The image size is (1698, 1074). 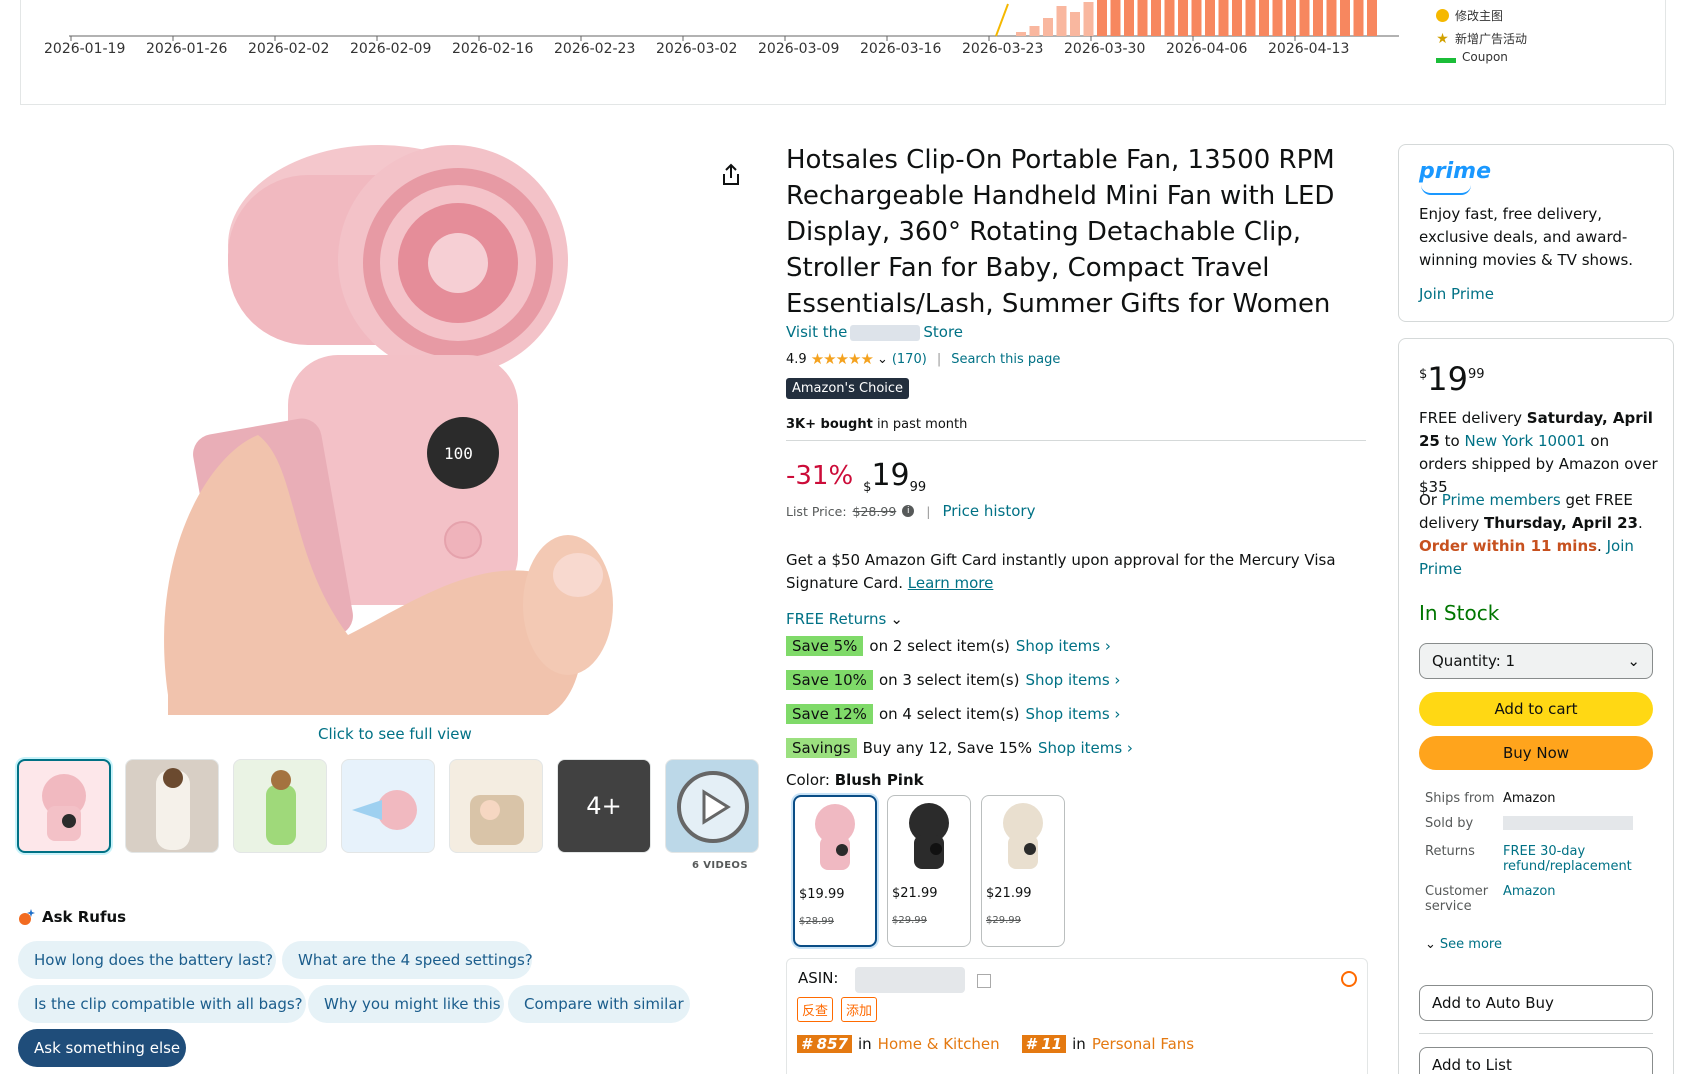 What do you see at coordinates (84, 917) in the screenshot?
I see `ask-rufus-title: Ask Rufus` at bounding box center [84, 917].